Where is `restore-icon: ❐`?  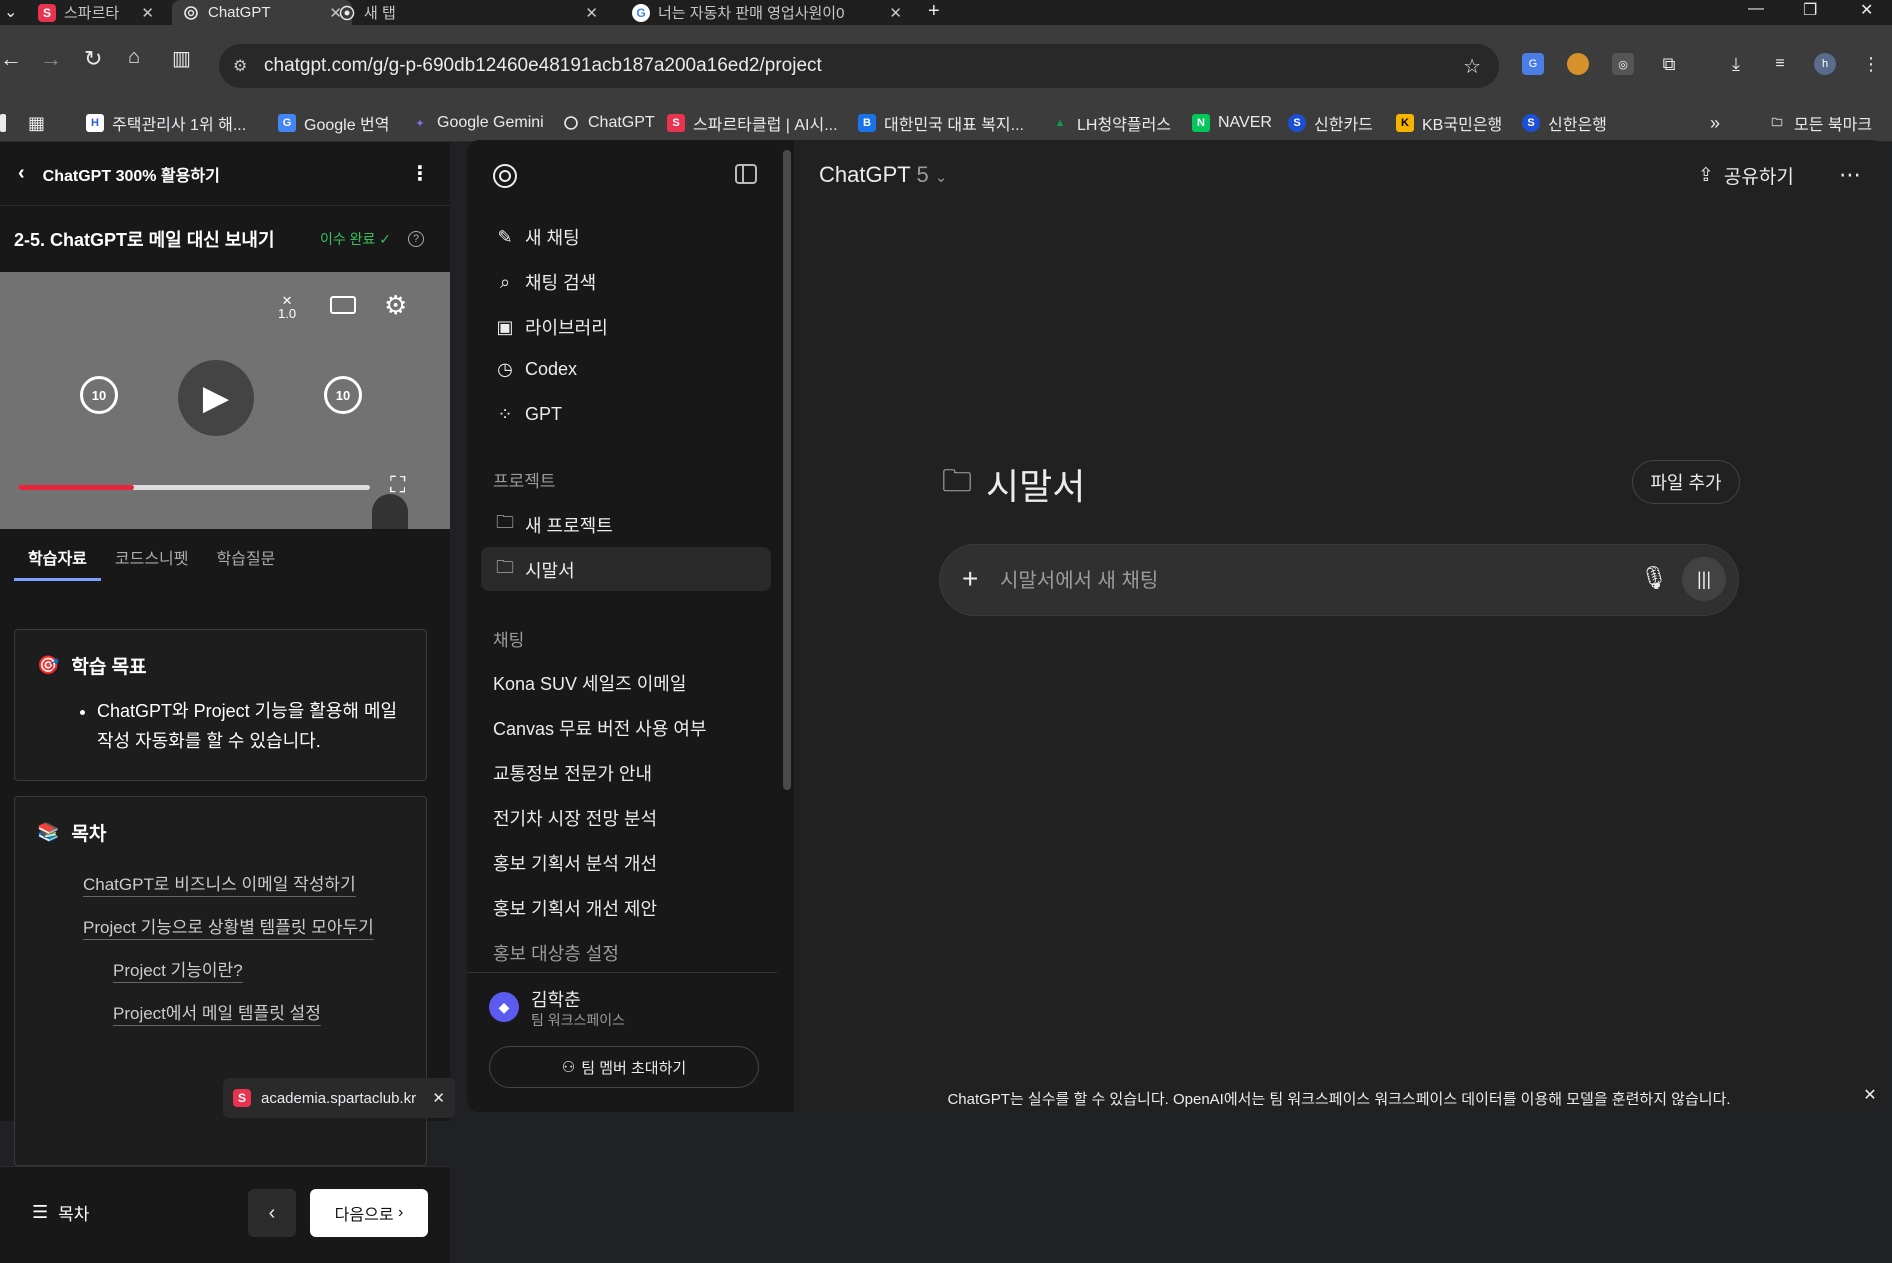
restore-icon: ❐ is located at coordinates (1810, 10).